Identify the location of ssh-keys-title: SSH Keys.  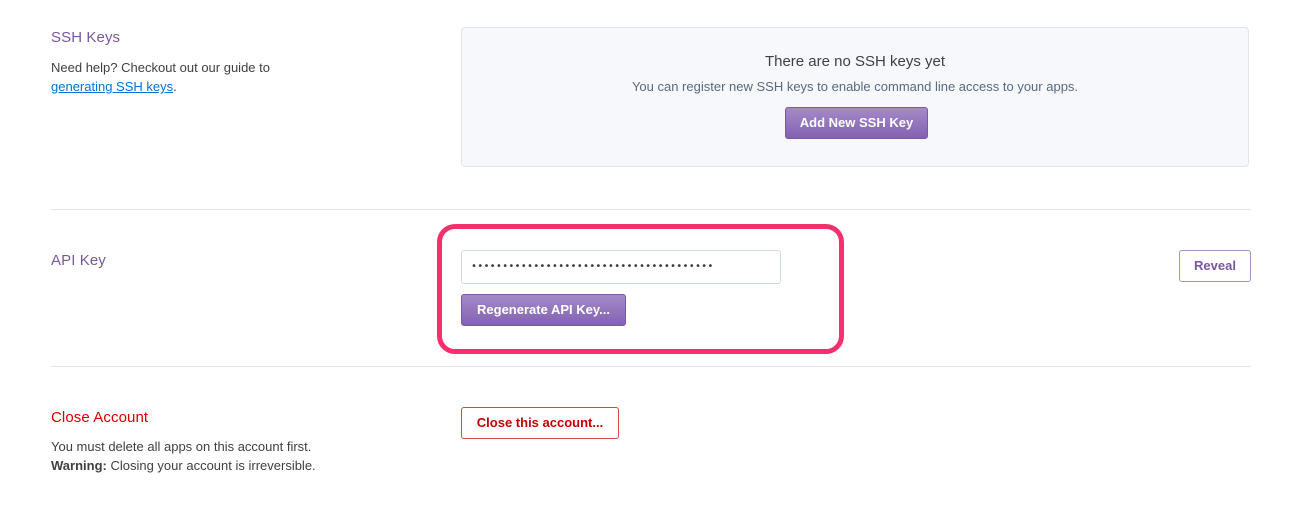
(86, 37).